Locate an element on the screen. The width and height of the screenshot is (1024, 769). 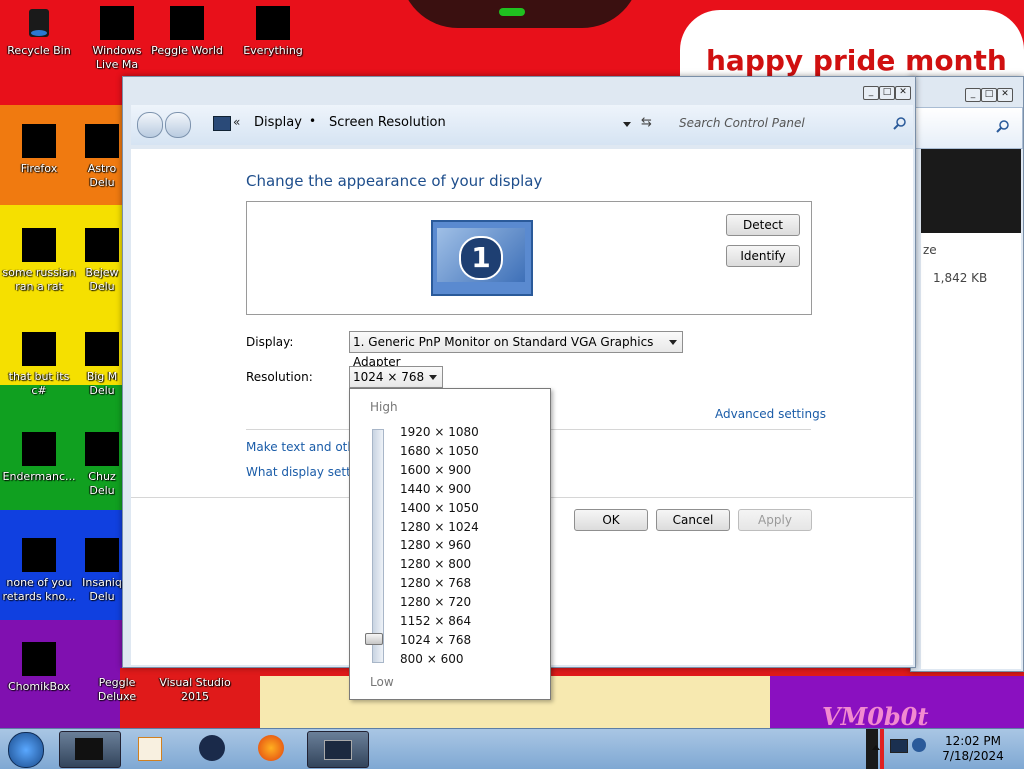
taskbar-display-settings is located at coordinates (338, 749).